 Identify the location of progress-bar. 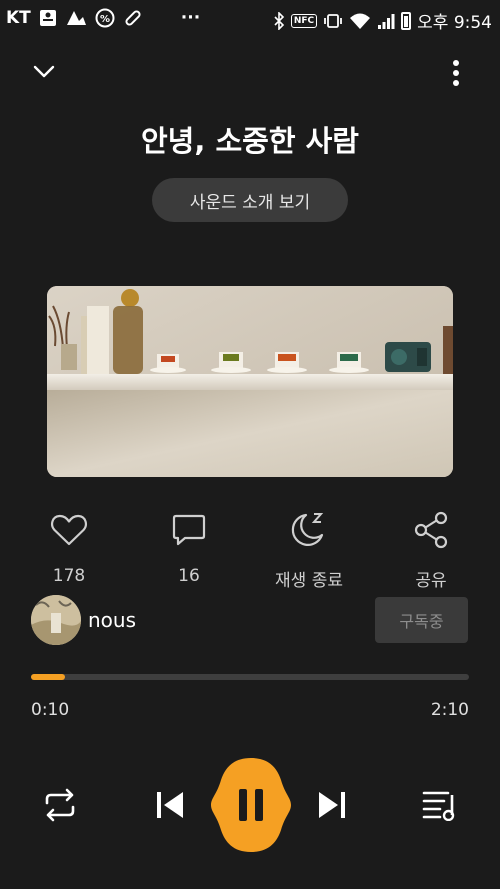
(250, 677).